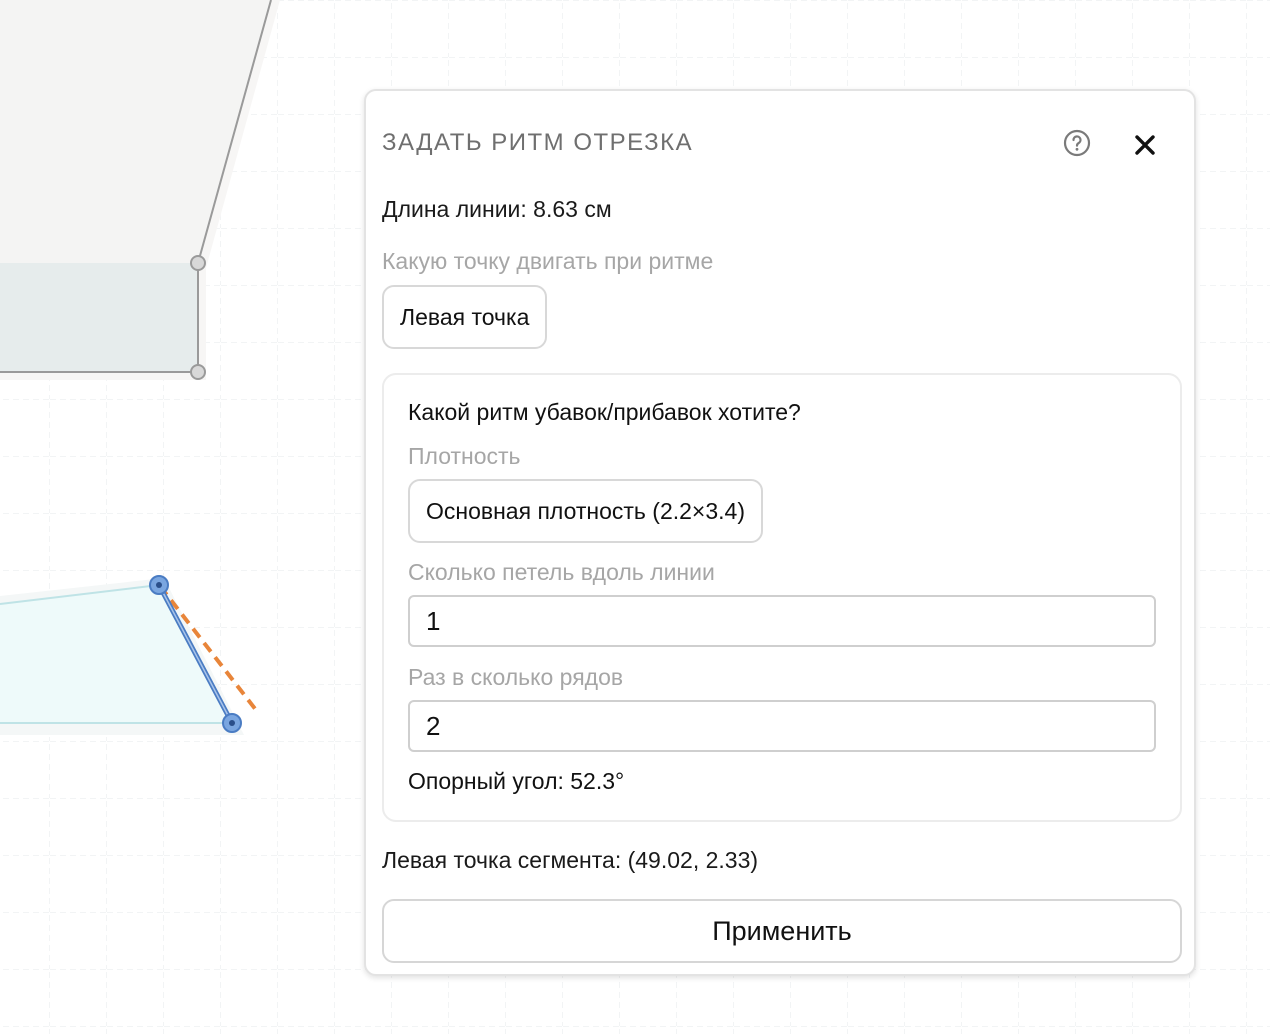  I want to click on density-select: Основная плотность (2.2×3.4), so click(585, 511).